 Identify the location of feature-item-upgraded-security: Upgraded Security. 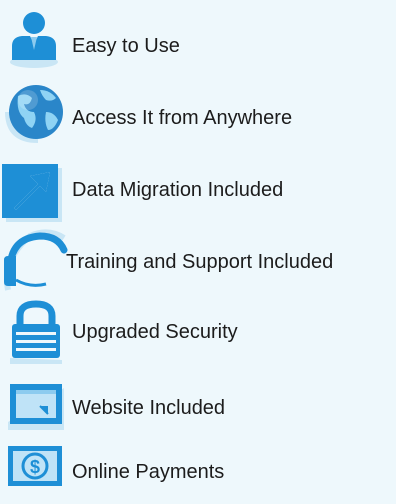
(198, 332).